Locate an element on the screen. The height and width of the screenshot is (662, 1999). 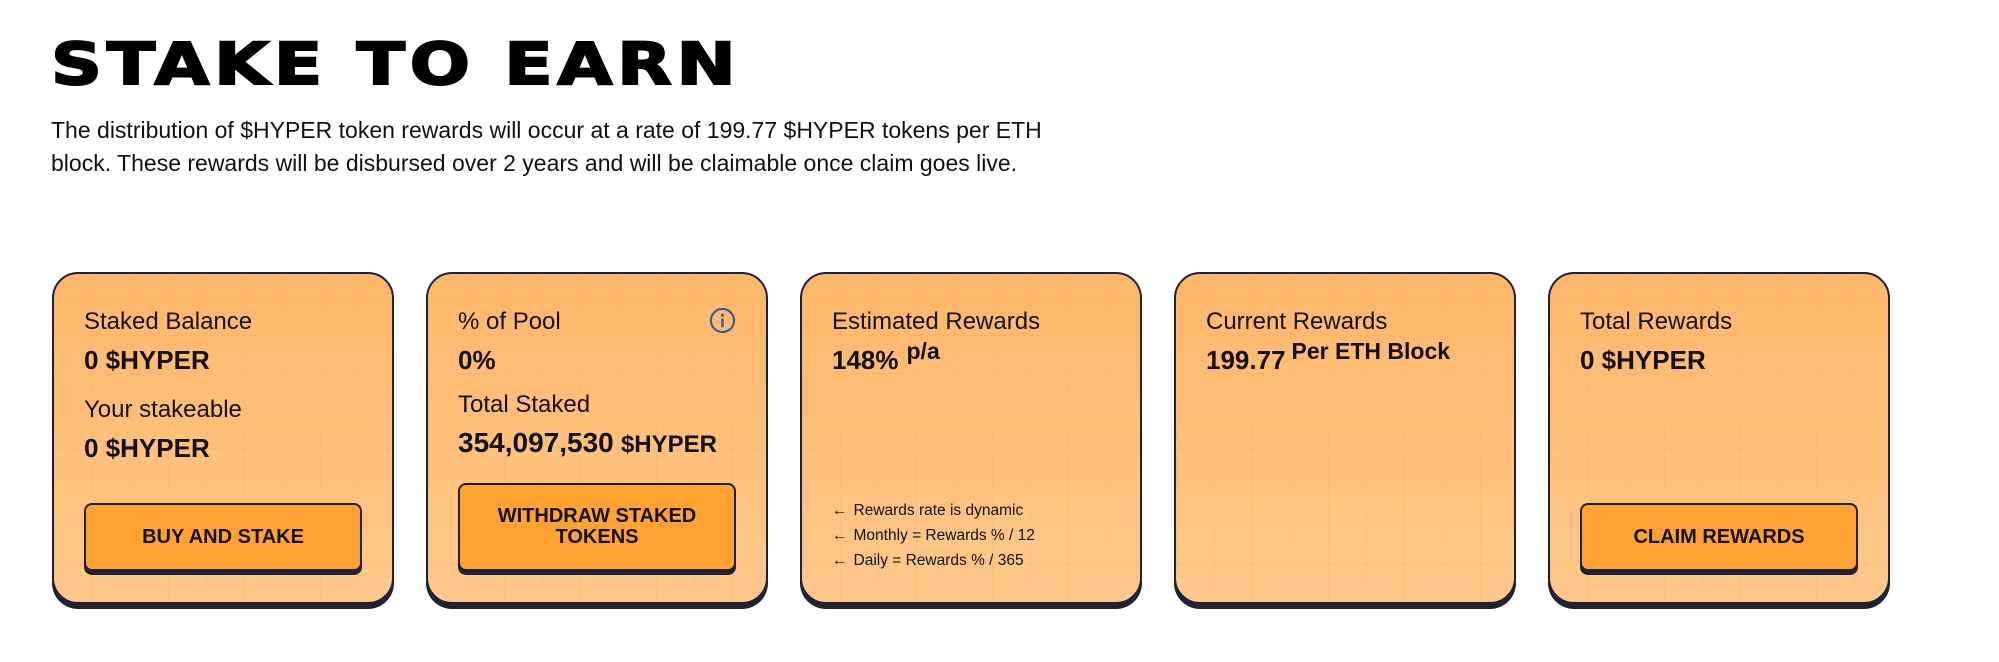
total-staked-value: 354,097,530 $HYPER is located at coordinates (587, 444).